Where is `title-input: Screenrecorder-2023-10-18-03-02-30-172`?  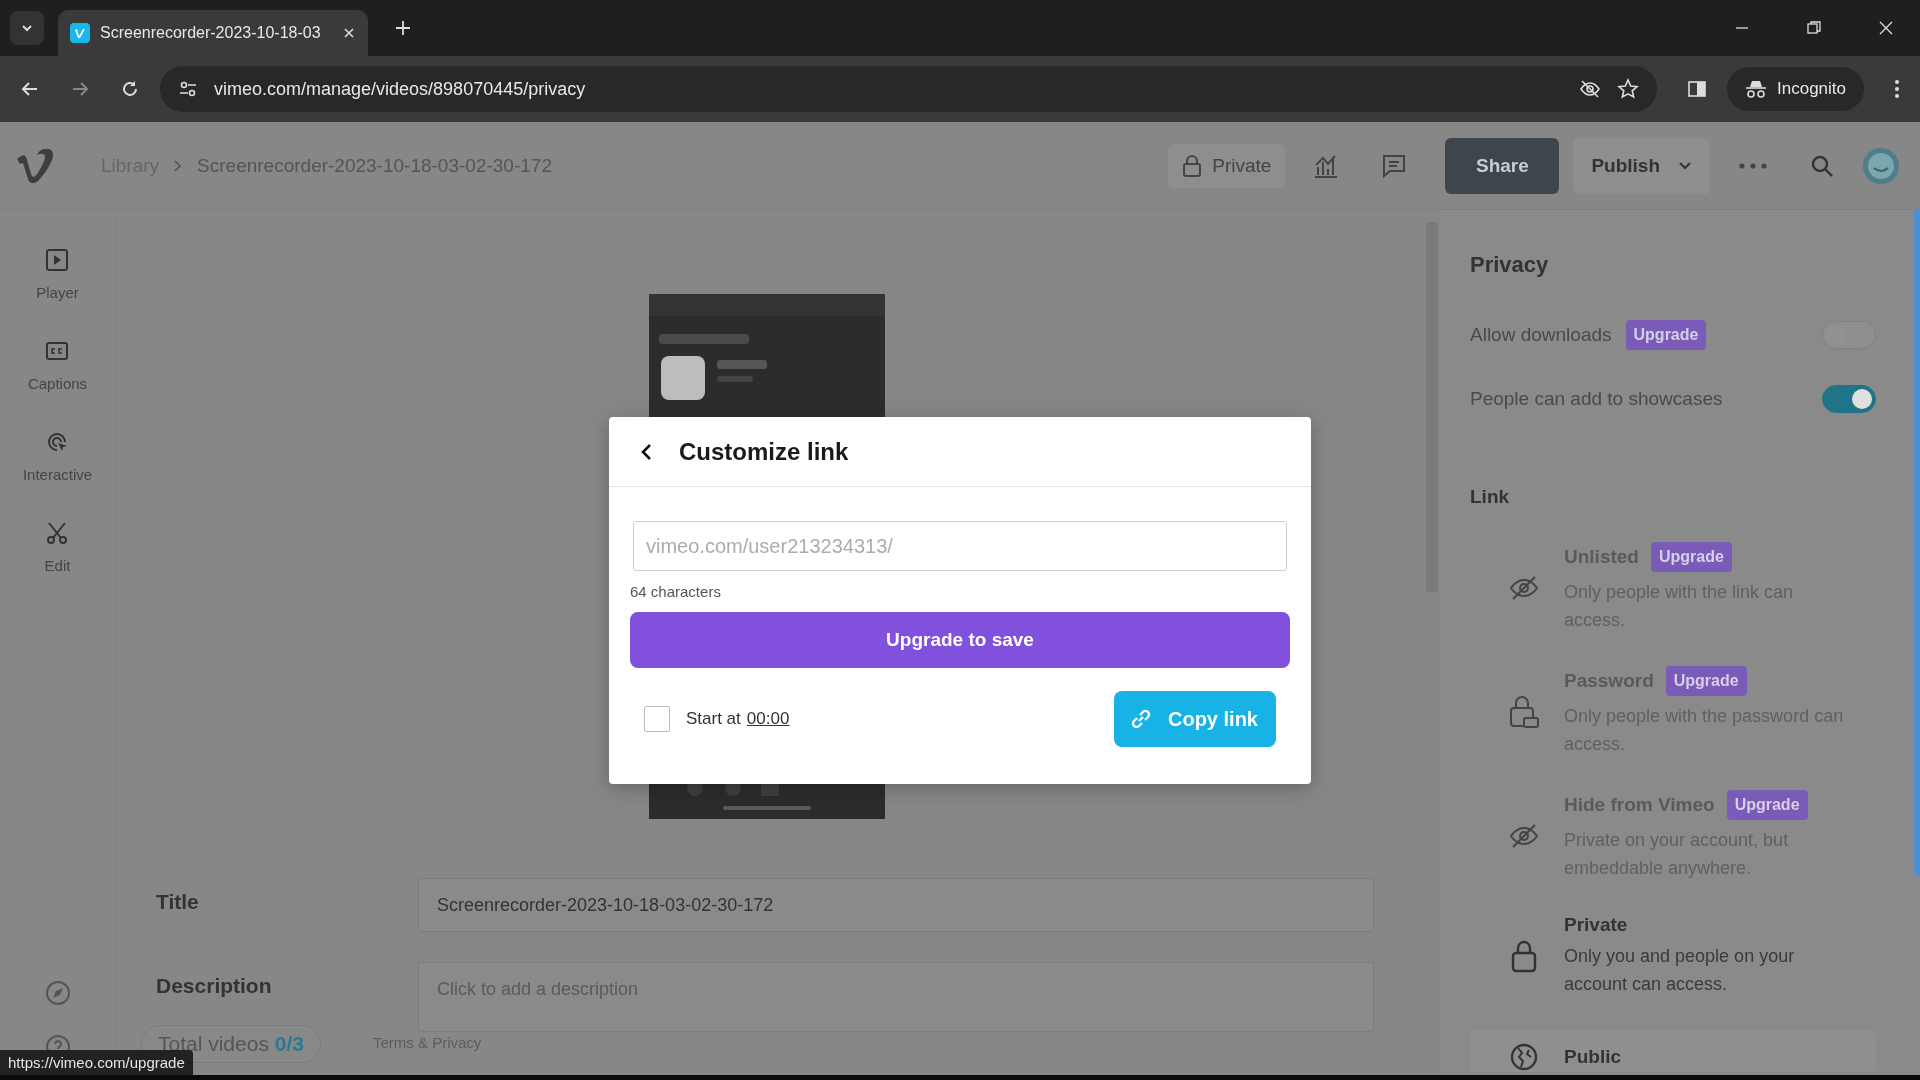
title-input: Screenrecorder-2023-10-18-03-02-30-172 is located at coordinates (896, 905).